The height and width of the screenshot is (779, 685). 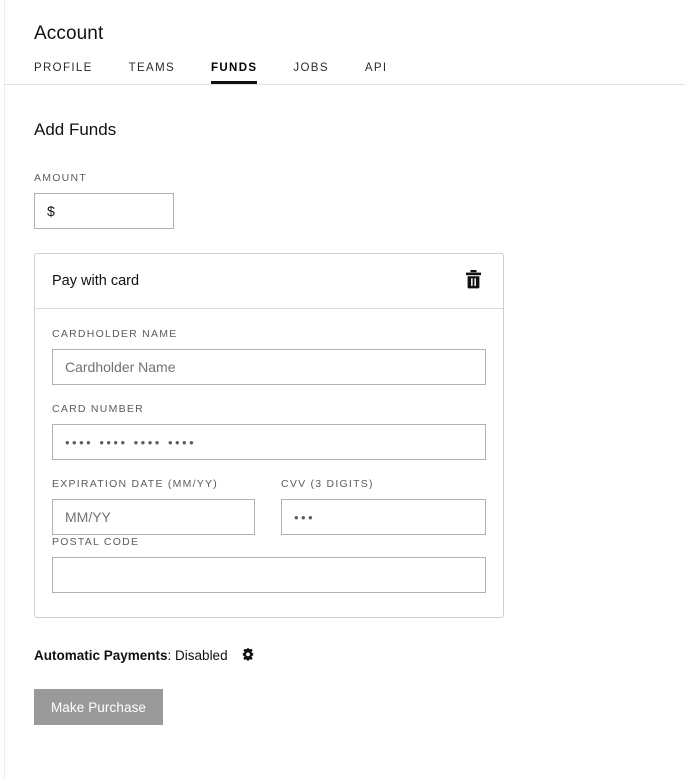 What do you see at coordinates (383, 517) in the screenshot?
I see `cvv-input: •••` at bounding box center [383, 517].